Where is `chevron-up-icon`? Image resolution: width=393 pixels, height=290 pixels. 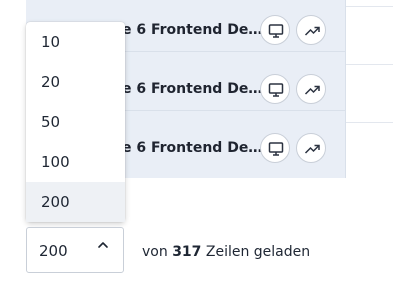 chevron-up-icon is located at coordinates (103, 245).